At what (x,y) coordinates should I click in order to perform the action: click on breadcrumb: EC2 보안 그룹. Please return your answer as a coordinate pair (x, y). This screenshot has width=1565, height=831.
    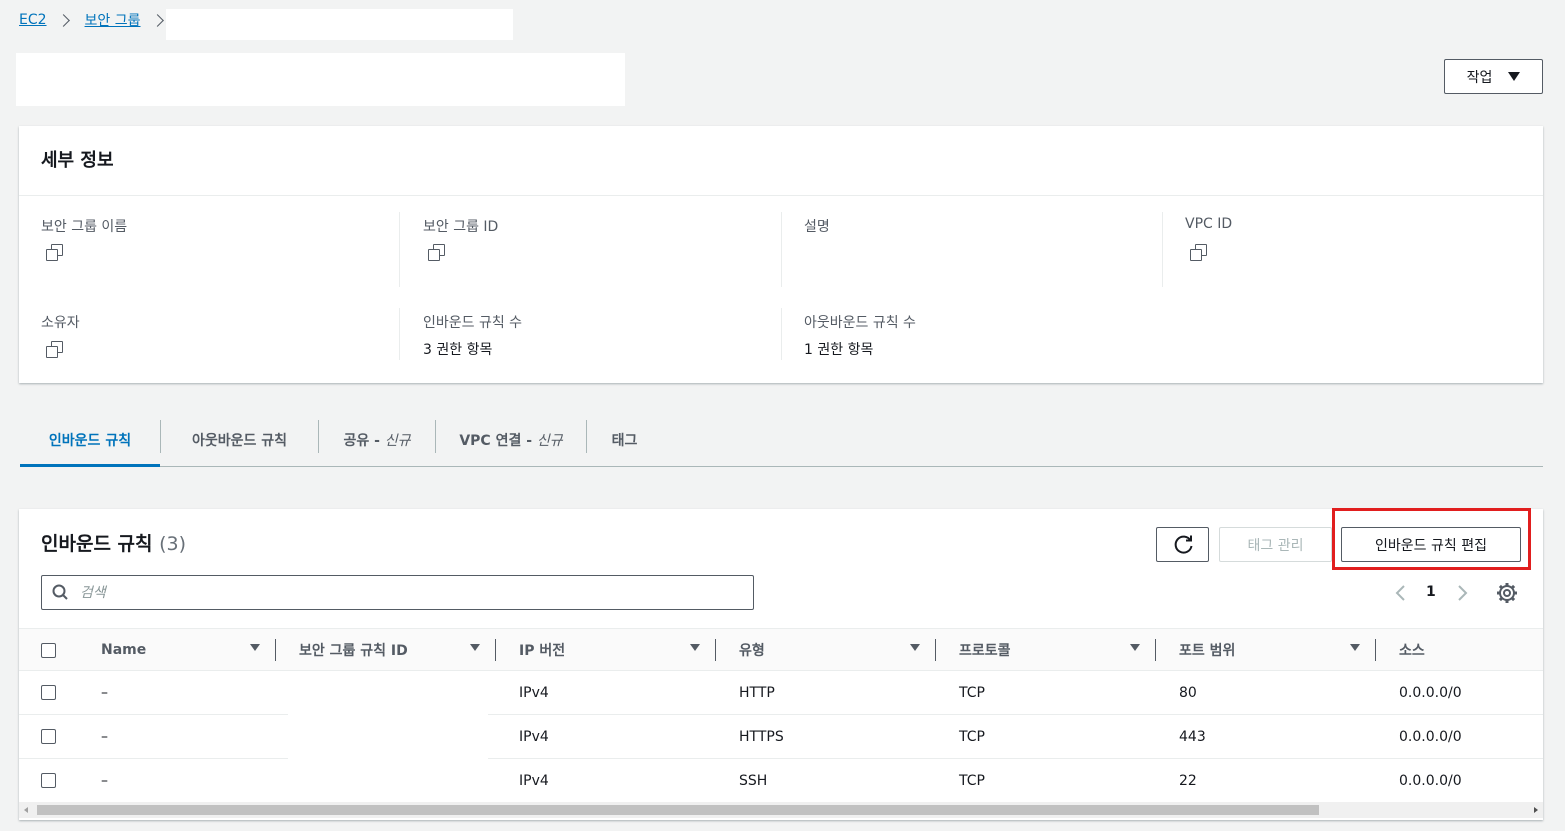
    Looking at the image, I should click on (99, 20).